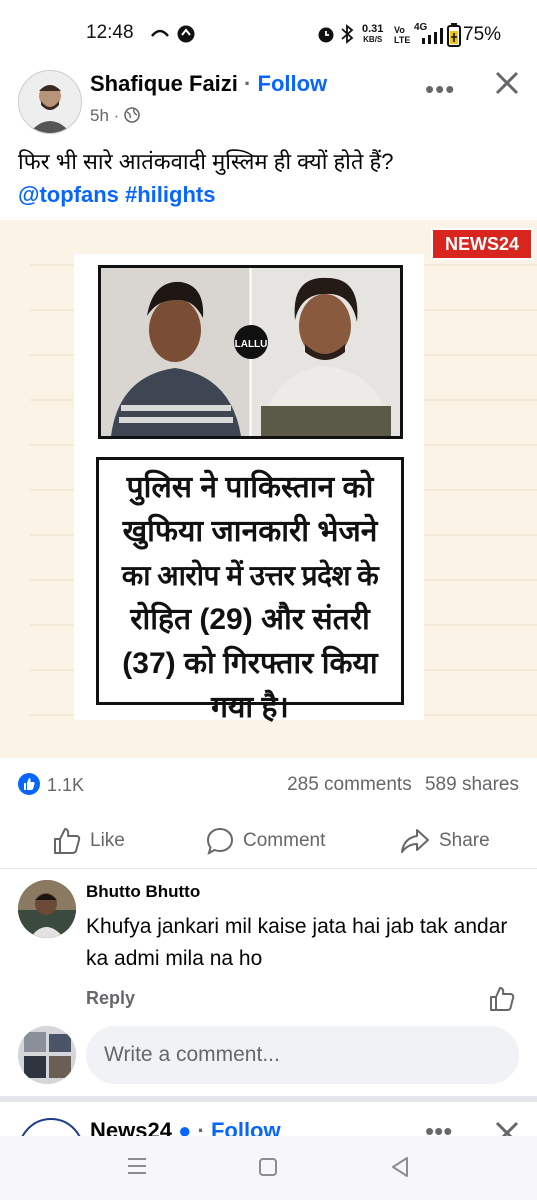 This screenshot has width=537, height=1200. Describe the element at coordinates (186, 34) in the screenshot. I see `sync-icon` at that location.